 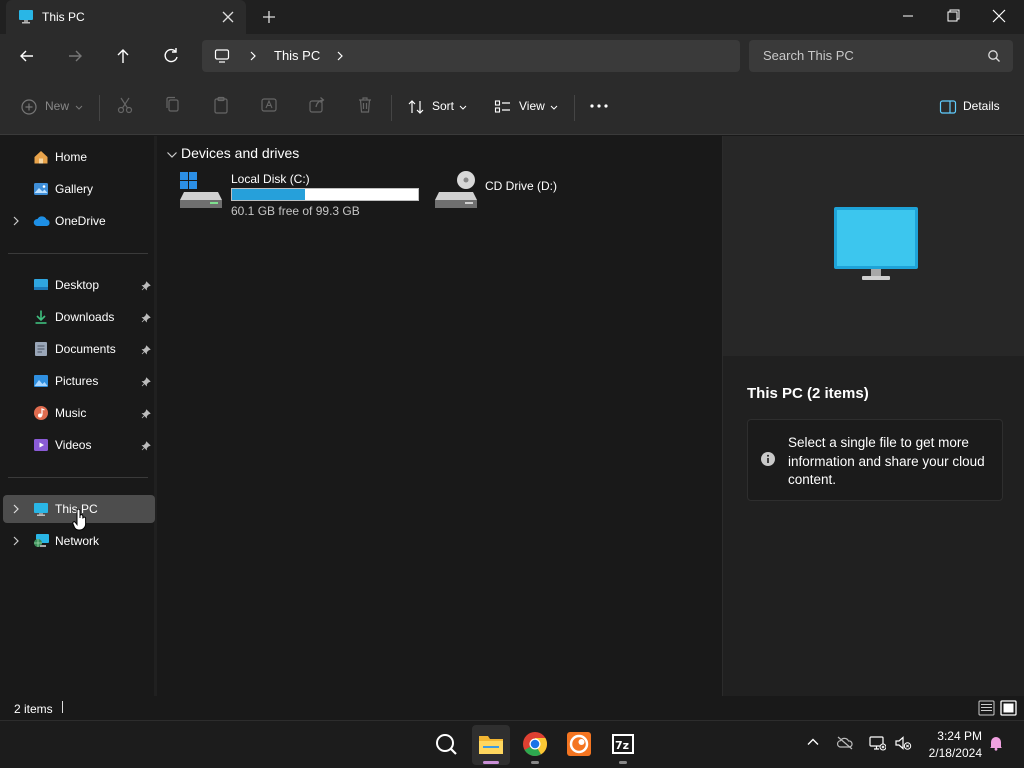 I want to click on volume-muted-icon, so click(x=903, y=743).